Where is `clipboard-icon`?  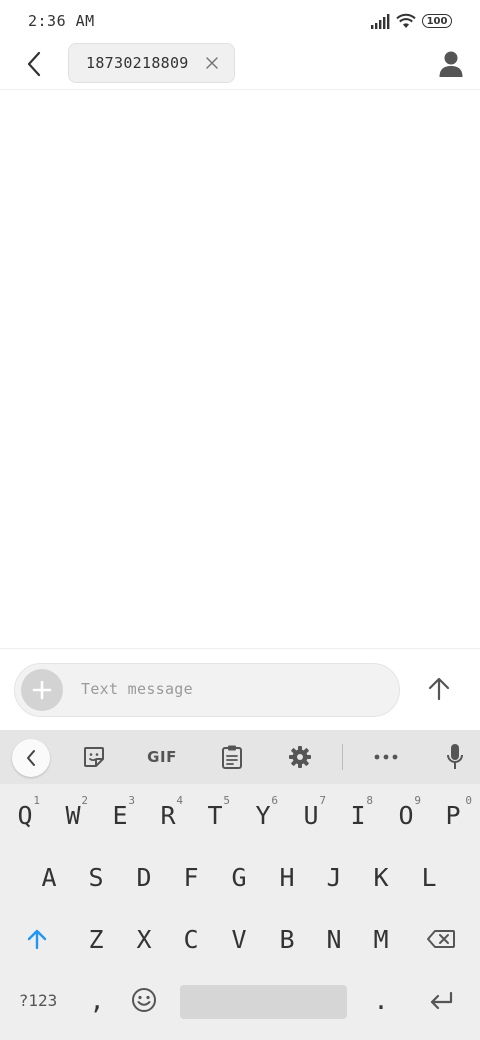
clipboard-icon is located at coordinates (232, 757).